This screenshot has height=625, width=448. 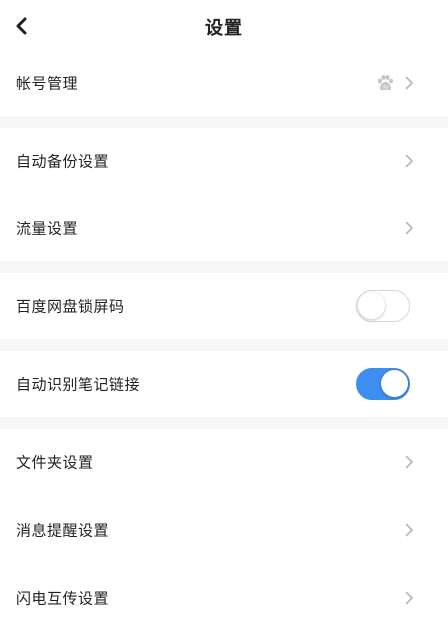 I want to click on lock-screen-code-toggle, so click(x=383, y=306).